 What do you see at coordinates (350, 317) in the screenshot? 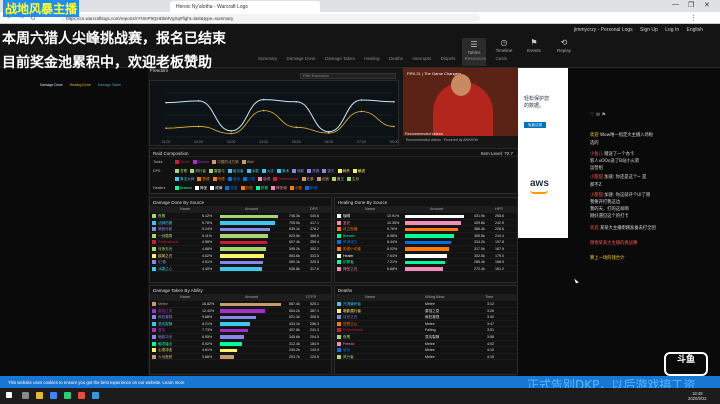
I see `row-name: 月光之刃` at bounding box center [350, 317].